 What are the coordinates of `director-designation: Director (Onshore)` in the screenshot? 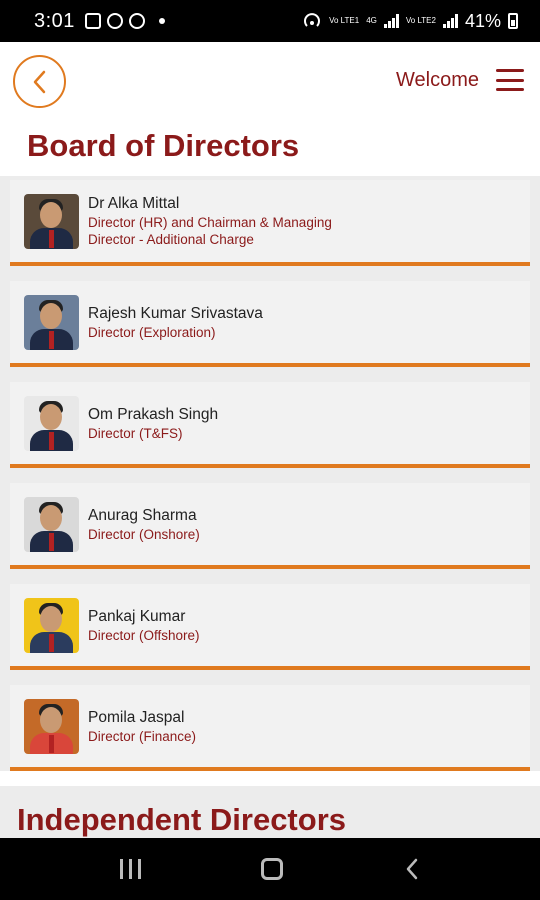 It's located at (144, 534).